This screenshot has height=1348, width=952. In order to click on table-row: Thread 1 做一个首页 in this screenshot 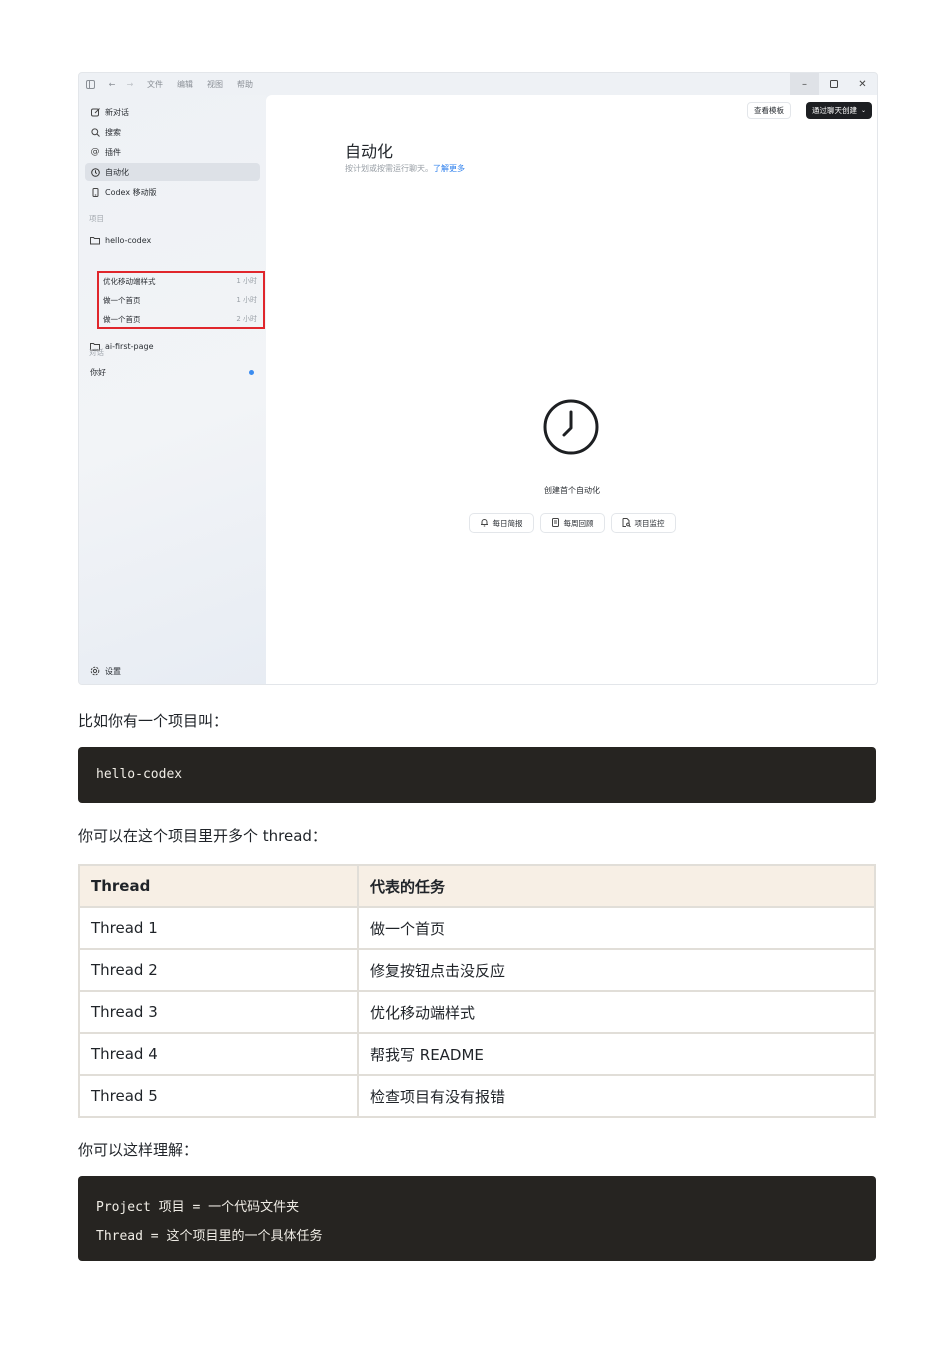, I will do `click(477, 928)`.